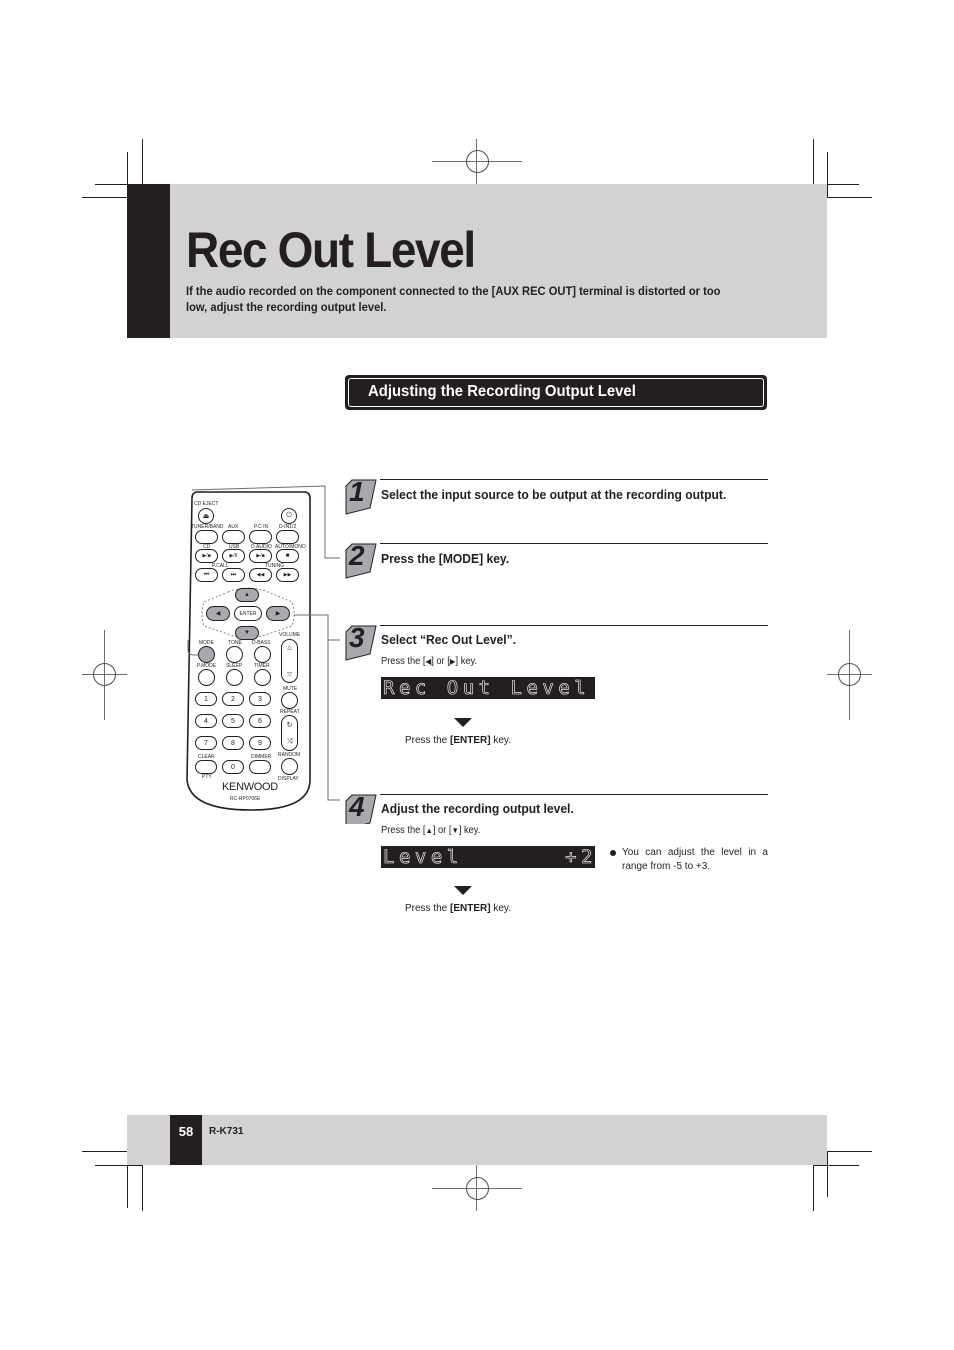 This screenshot has height=1350, width=954. What do you see at coordinates (206, 677) in the screenshot?
I see `p-mode-button` at bounding box center [206, 677].